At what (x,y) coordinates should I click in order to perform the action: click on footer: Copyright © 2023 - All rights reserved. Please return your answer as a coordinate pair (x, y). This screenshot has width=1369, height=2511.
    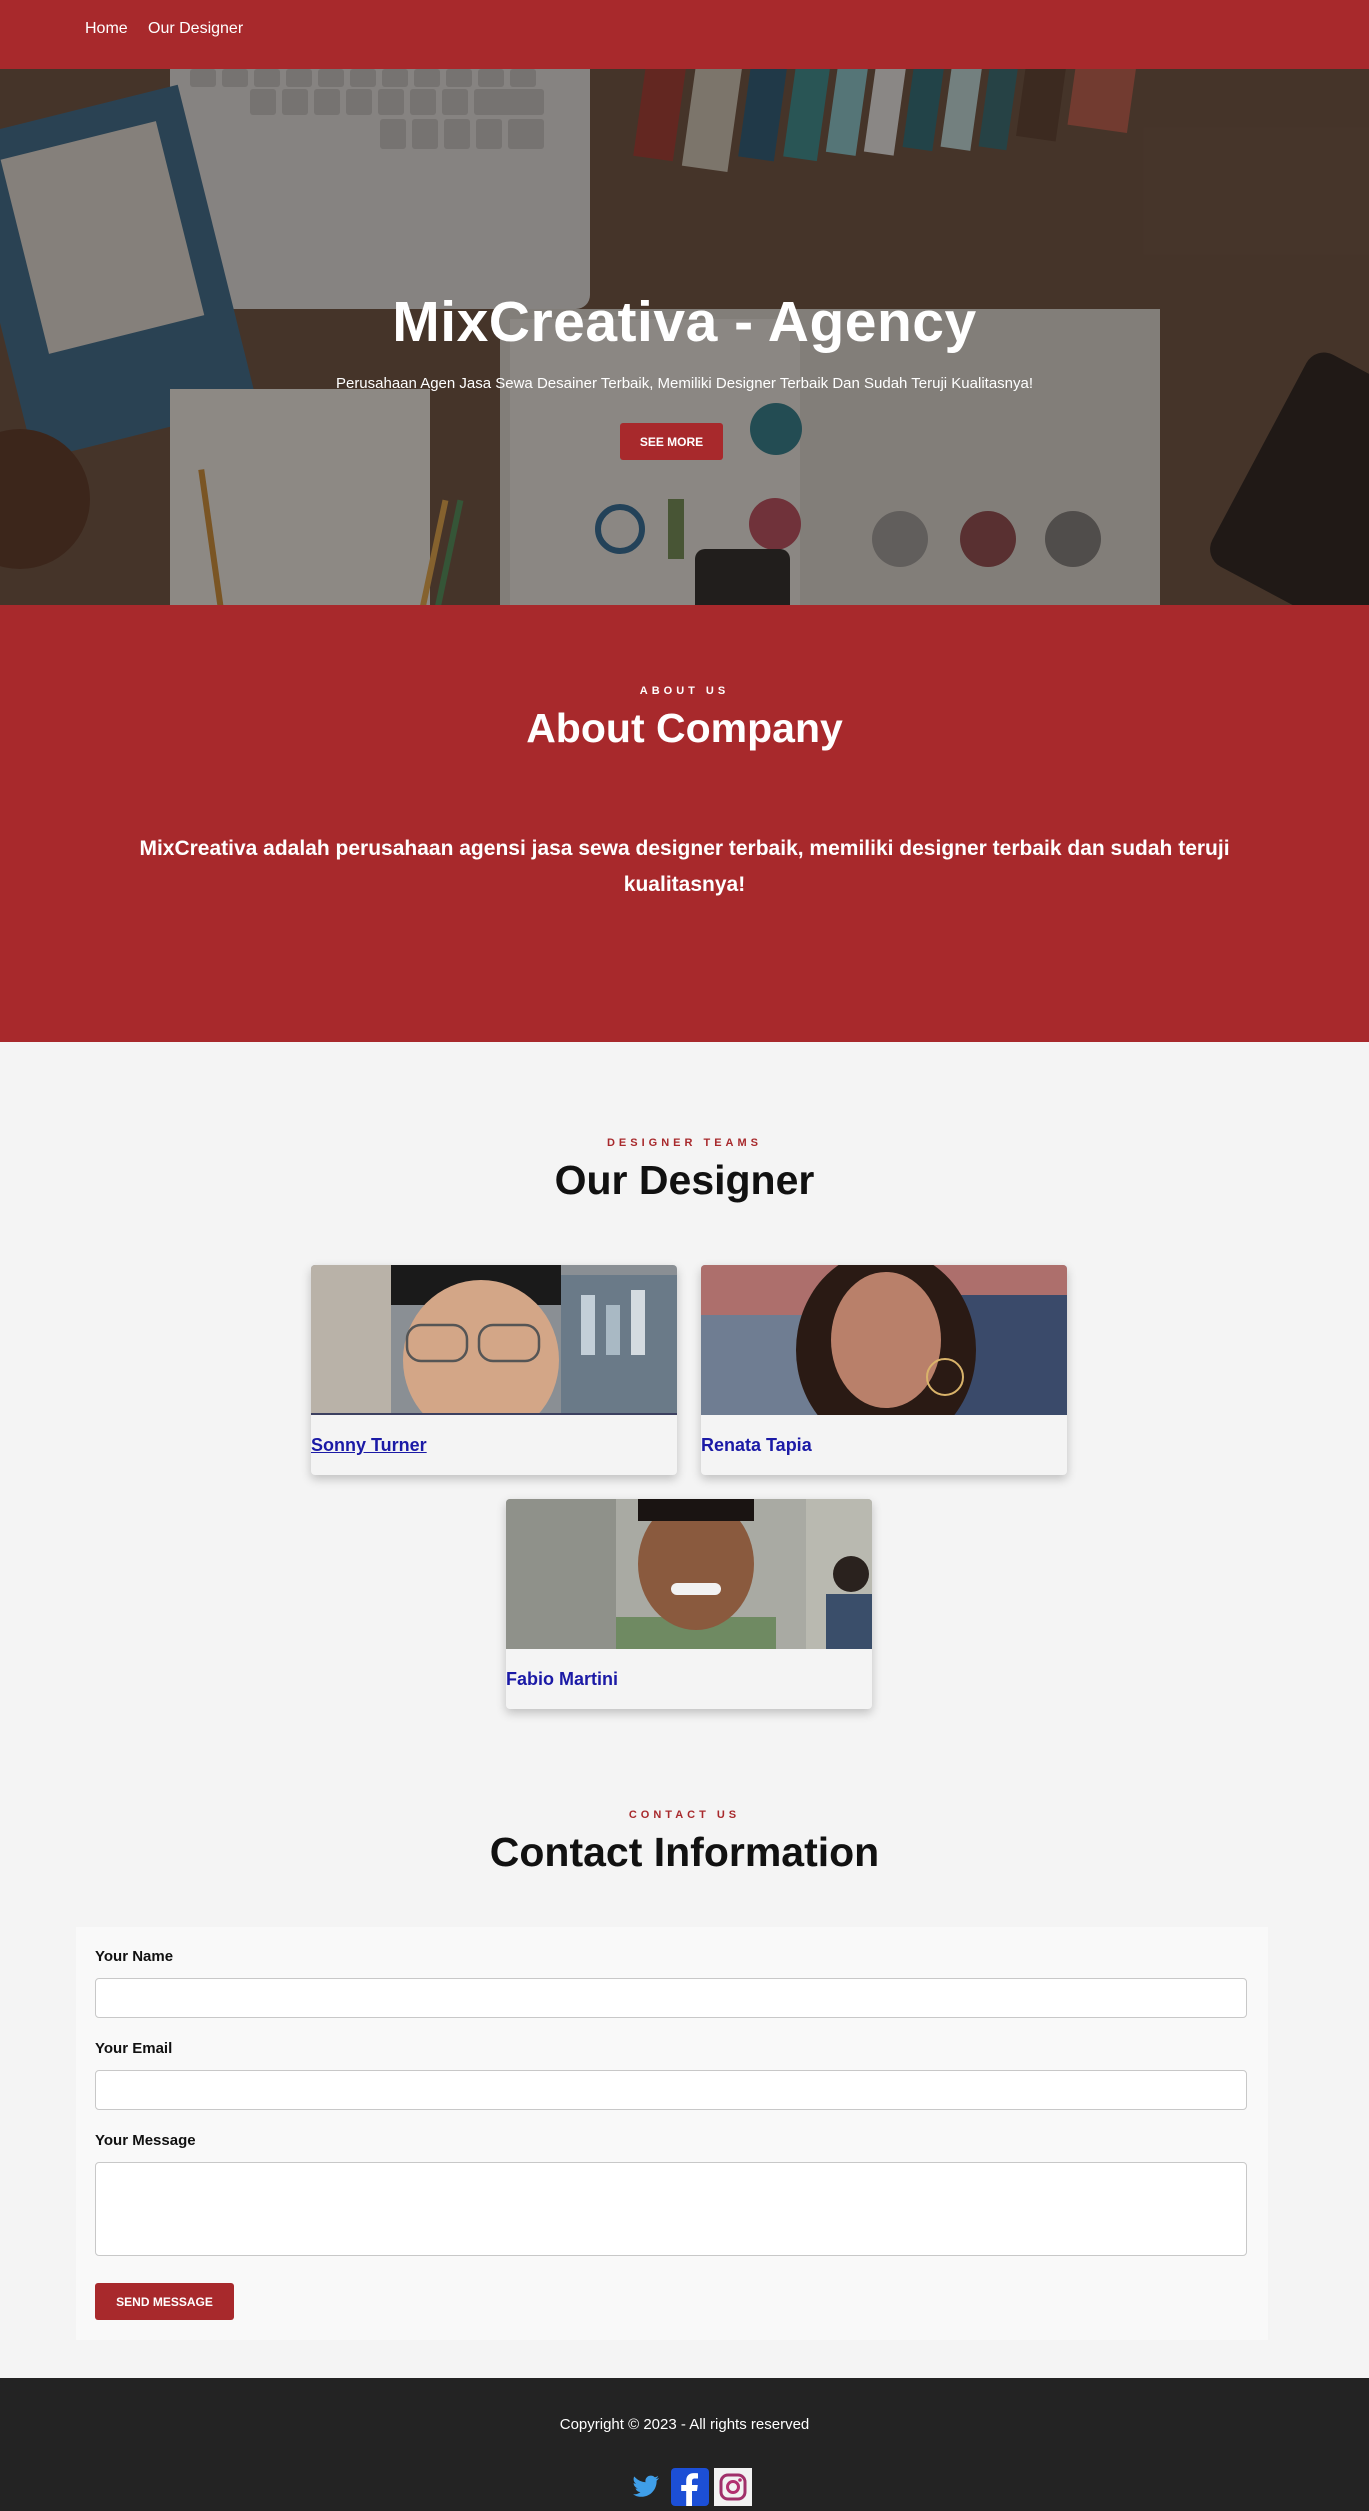
    Looking at the image, I should click on (684, 2444).